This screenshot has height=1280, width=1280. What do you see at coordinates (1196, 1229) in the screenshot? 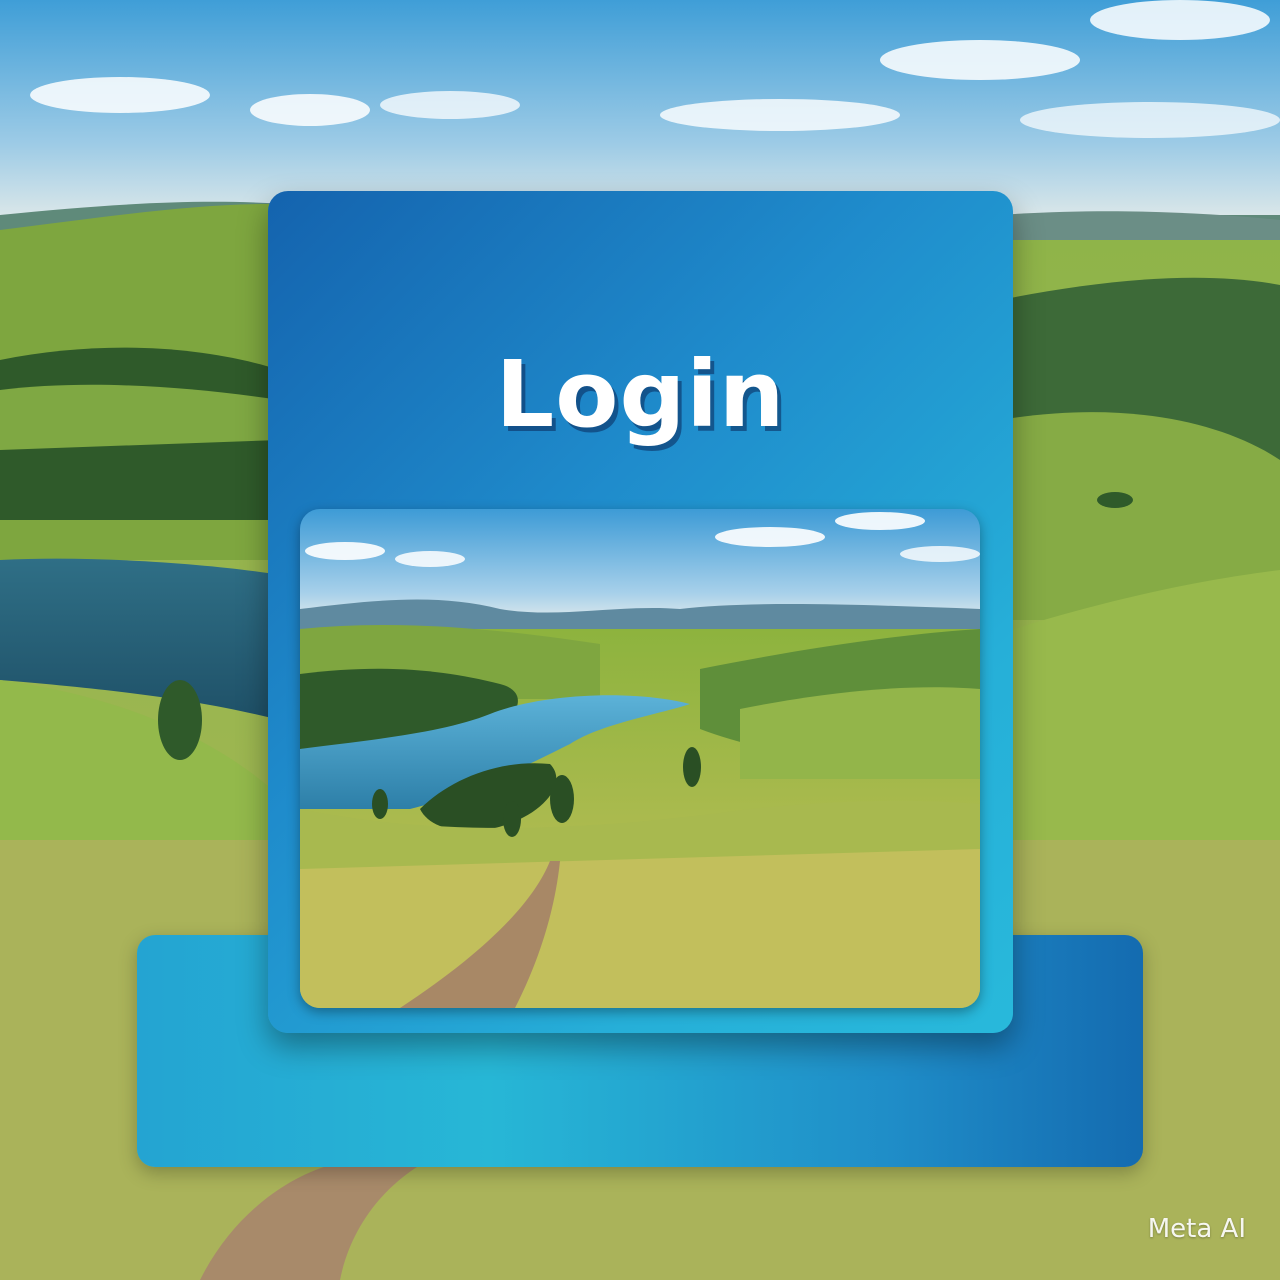
I see `meta-ai-watermark: Meta AI` at bounding box center [1196, 1229].